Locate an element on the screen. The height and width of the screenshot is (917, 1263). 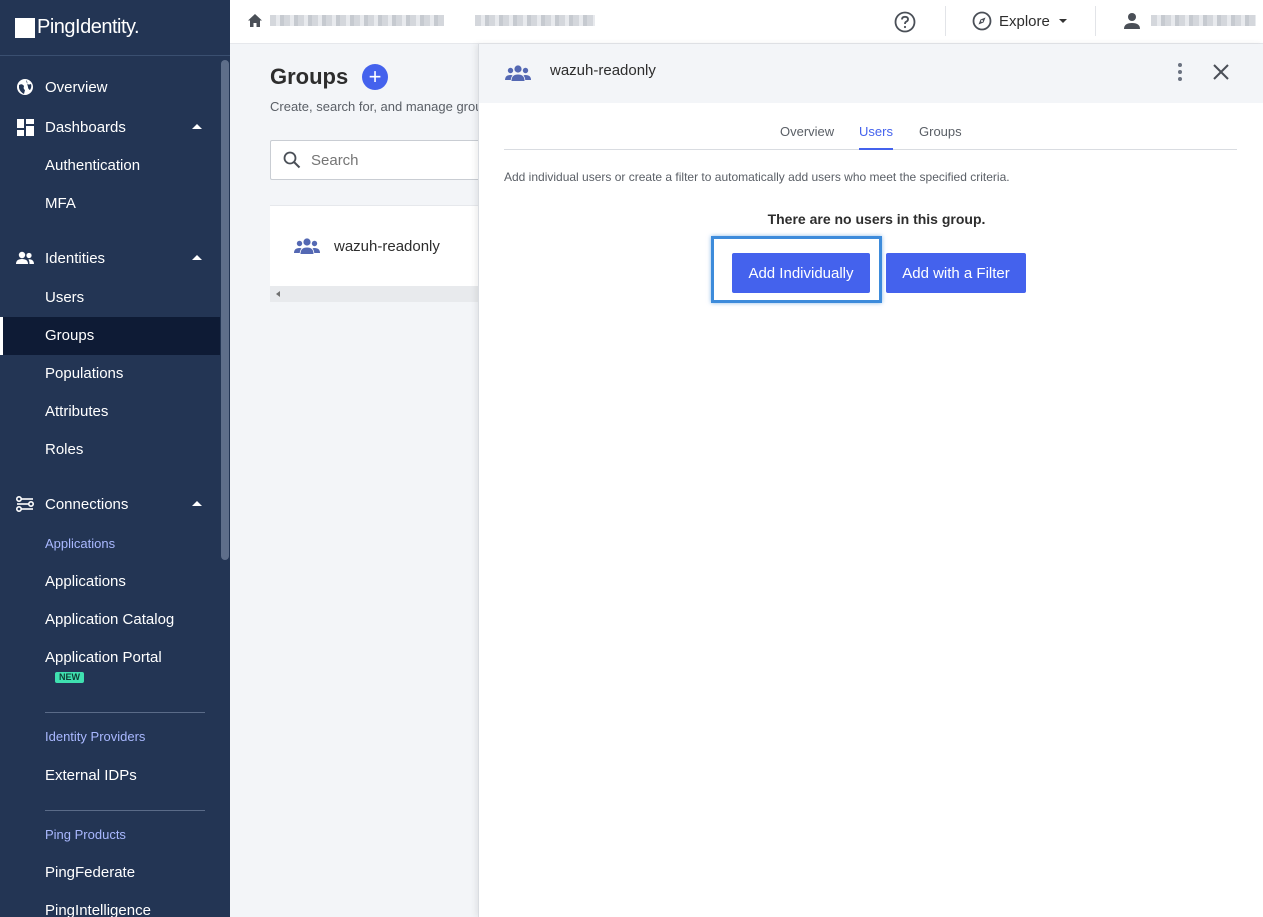
sidebar-item-label: Identities is located at coordinates (75, 258).